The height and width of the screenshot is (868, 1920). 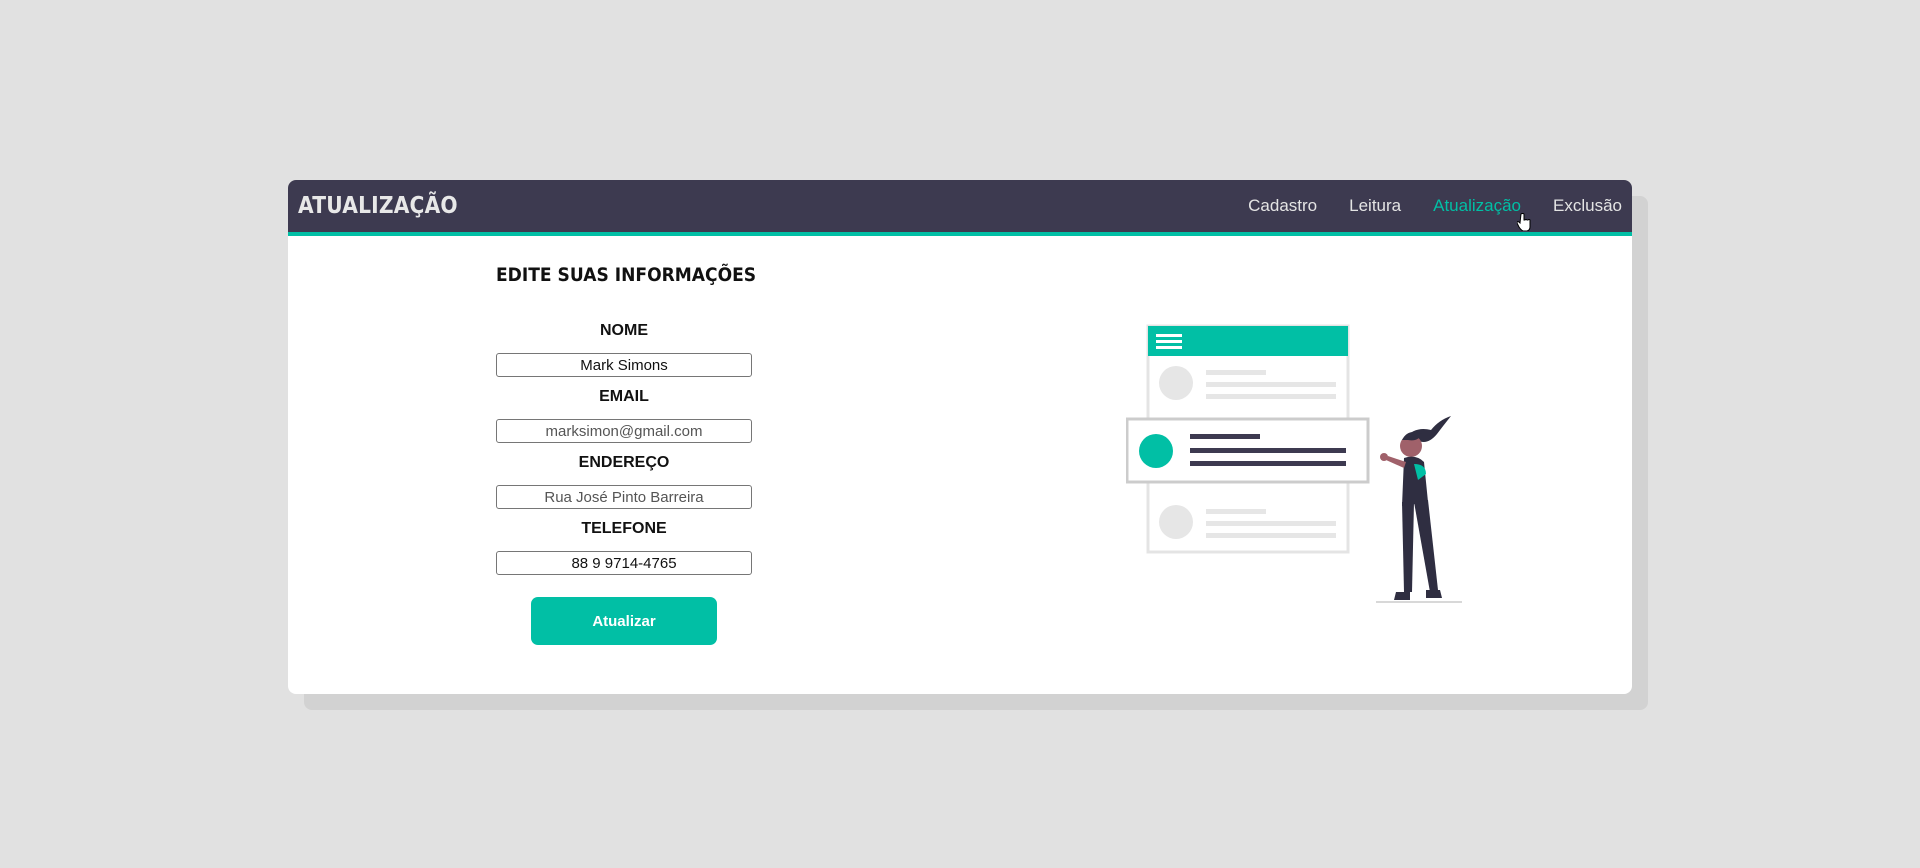 What do you see at coordinates (1477, 206) in the screenshot?
I see `nav-link-atualizacao: Atualização` at bounding box center [1477, 206].